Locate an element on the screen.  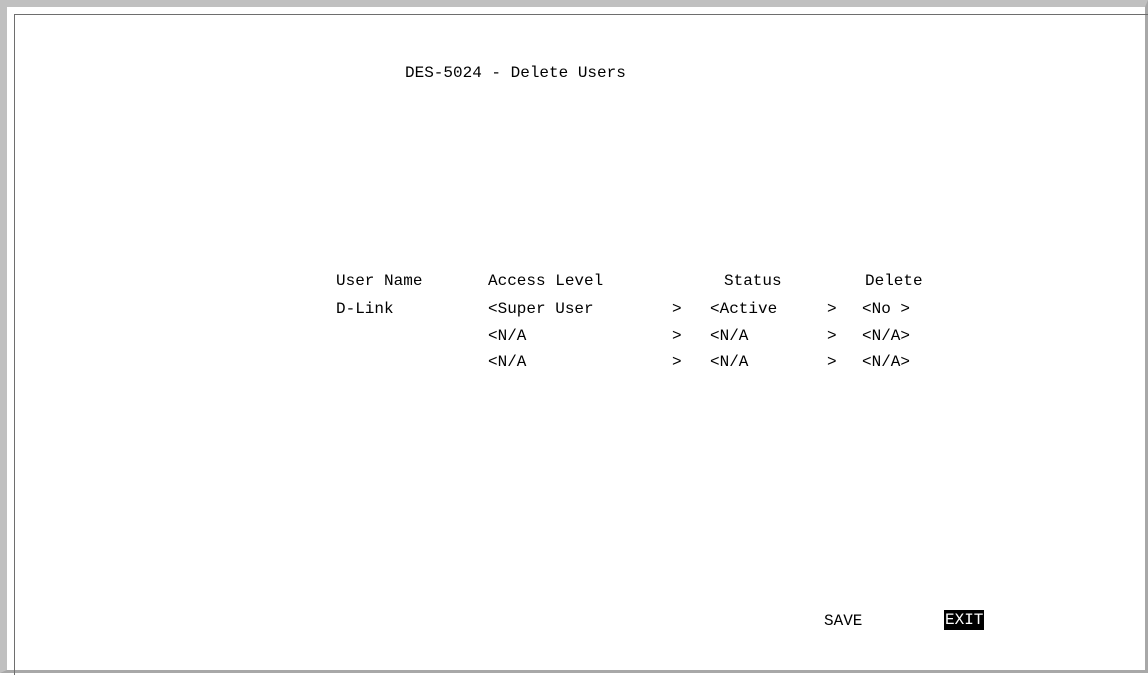
column-header-access-level: Access Level is located at coordinates (546, 281).